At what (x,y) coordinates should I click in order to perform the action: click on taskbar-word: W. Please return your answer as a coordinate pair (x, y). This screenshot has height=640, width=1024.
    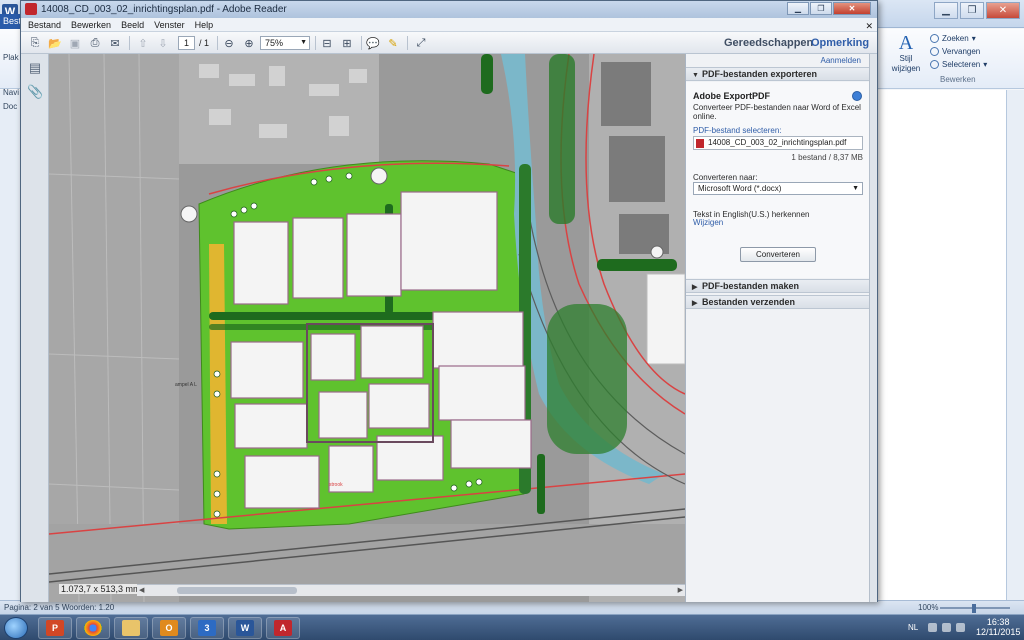
    Looking at the image, I should click on (245, 628).